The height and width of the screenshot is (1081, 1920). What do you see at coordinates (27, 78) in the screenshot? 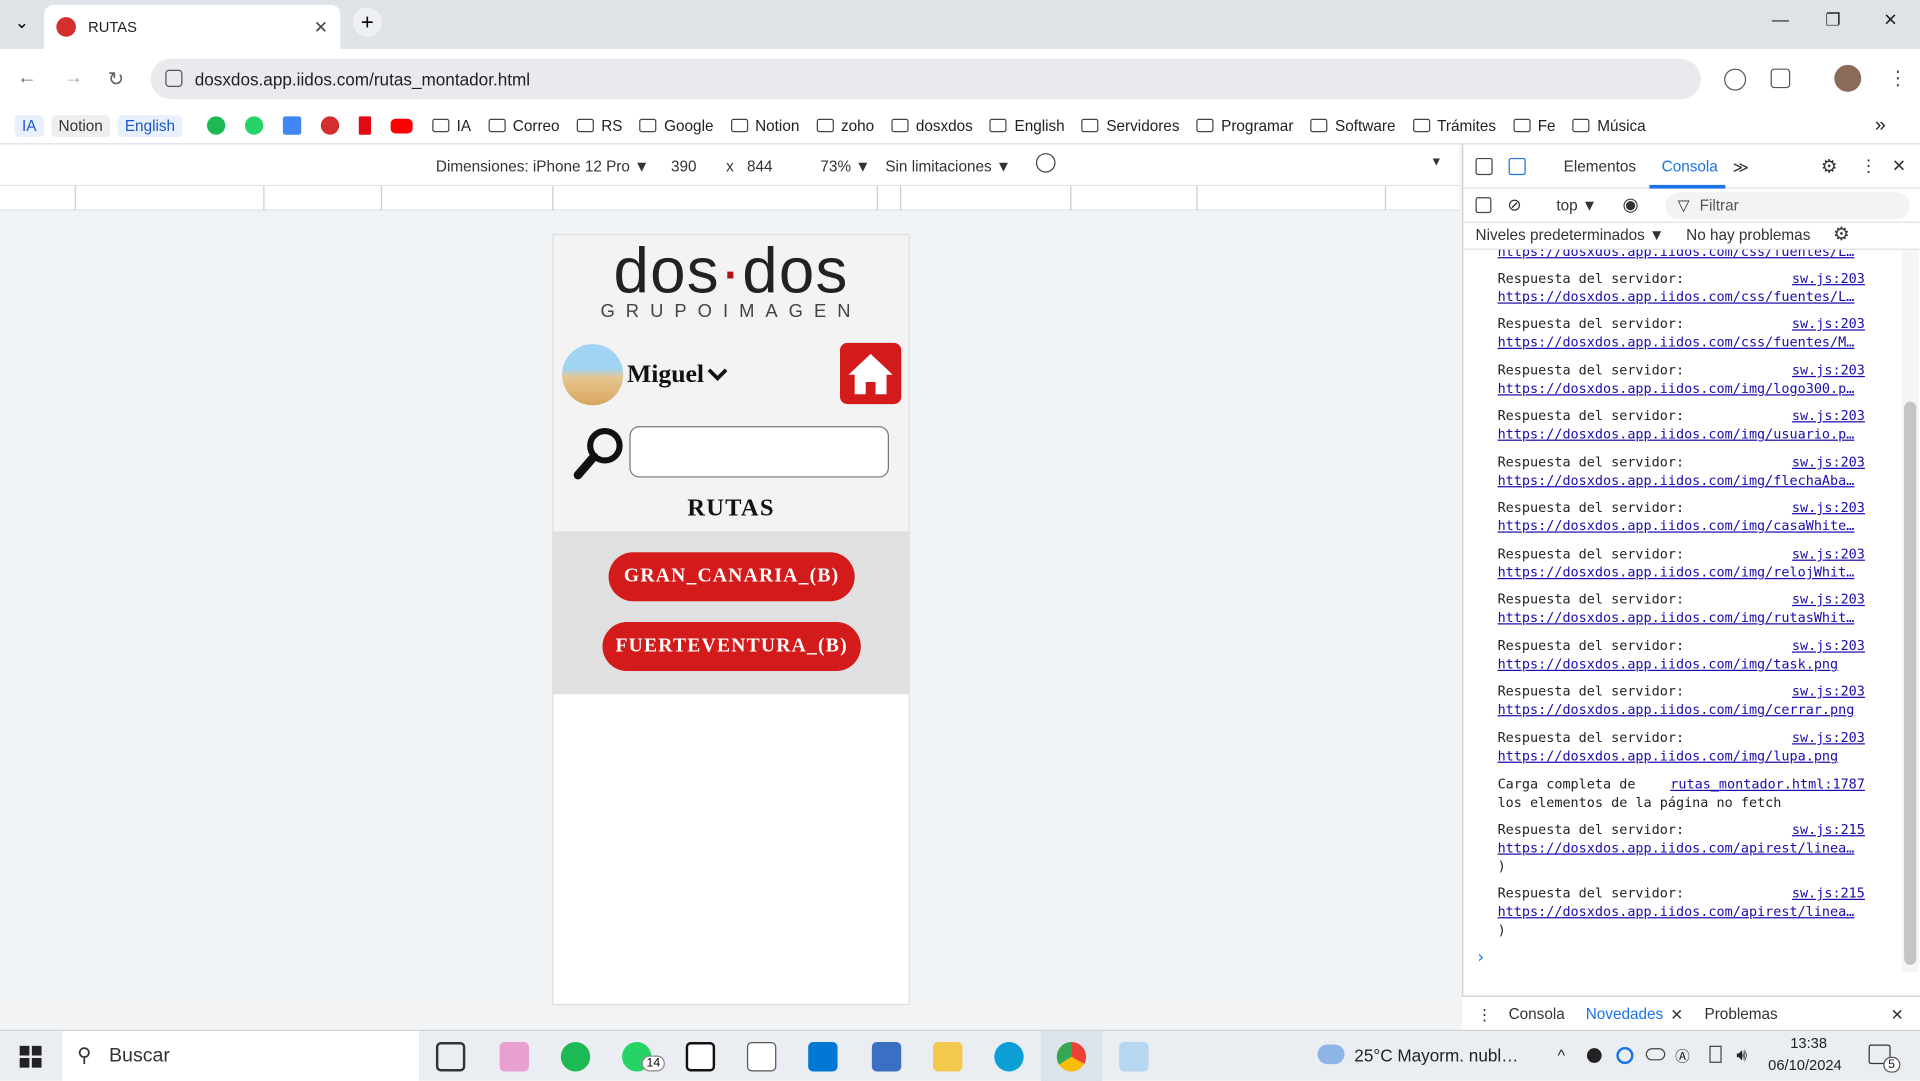
I see `back-icon: ←` at bounding box center [27, 78].